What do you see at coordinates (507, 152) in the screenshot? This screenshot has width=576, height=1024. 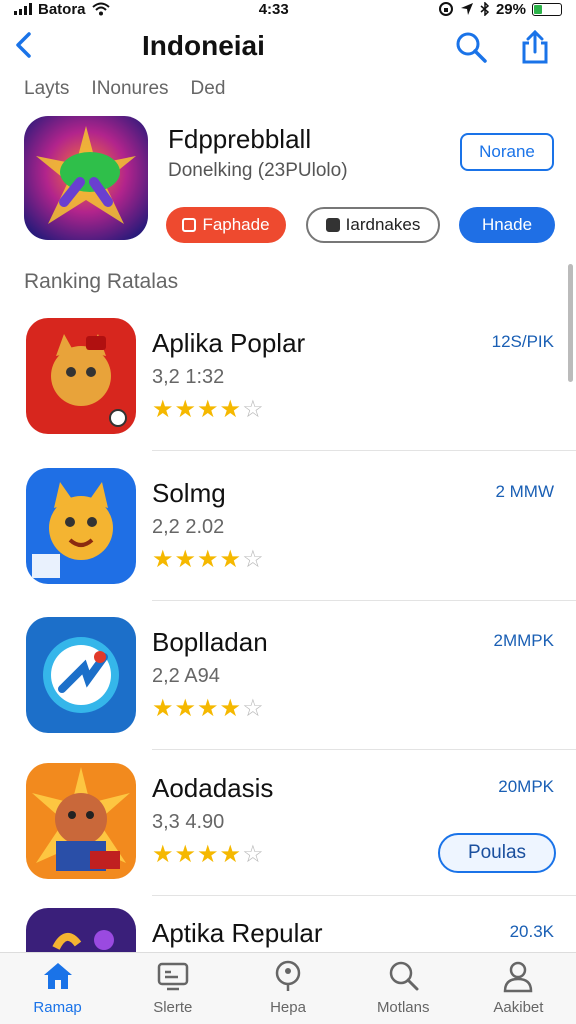 I see `featured-top-button: Norane` at bounding box center [507, 152].